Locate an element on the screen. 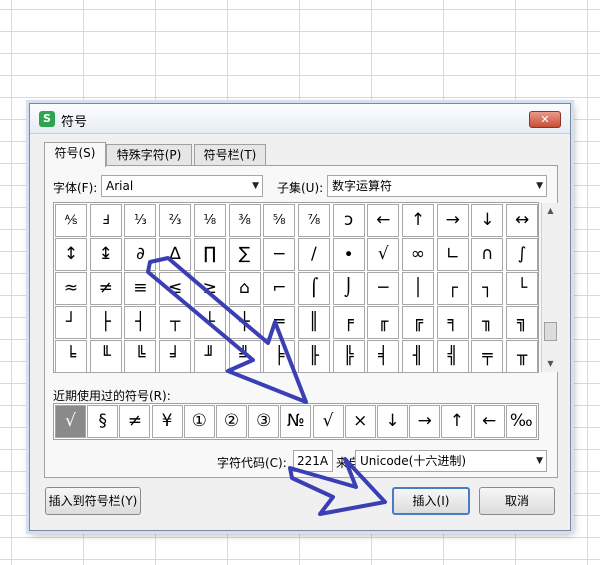 This screenshot has height=565, width=600. recent-symbol-cell: → is located at coordinates (425, 421).